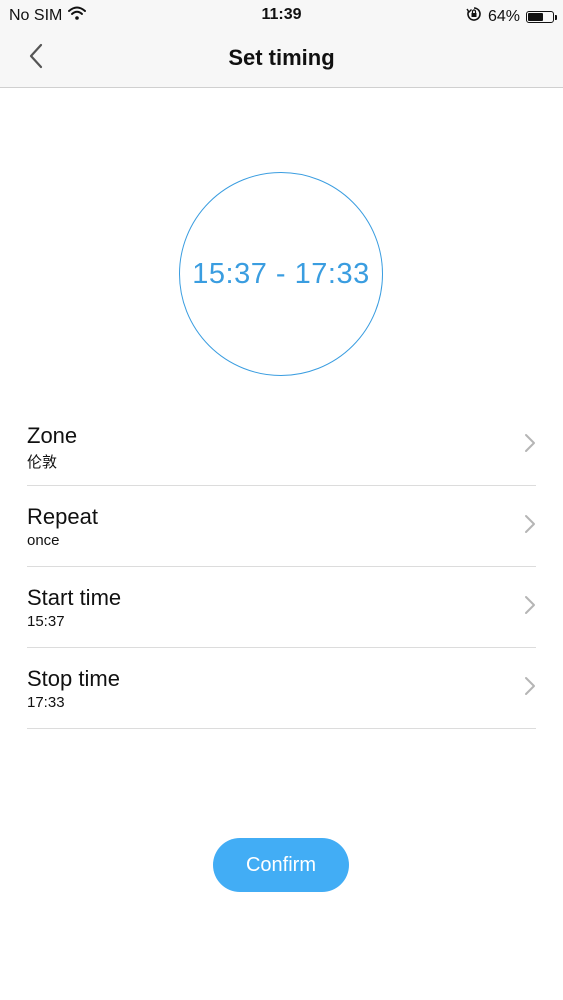 The image size is (563, 1000). Describe the element at coordinates (52, 435) in the screenshot. I see `row-title: Zone` at that location.